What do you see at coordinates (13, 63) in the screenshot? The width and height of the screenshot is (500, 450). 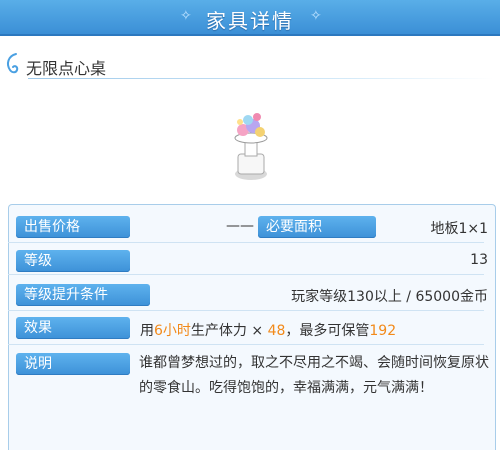 I see `swirl-icon` at bounding box center [13, 63].